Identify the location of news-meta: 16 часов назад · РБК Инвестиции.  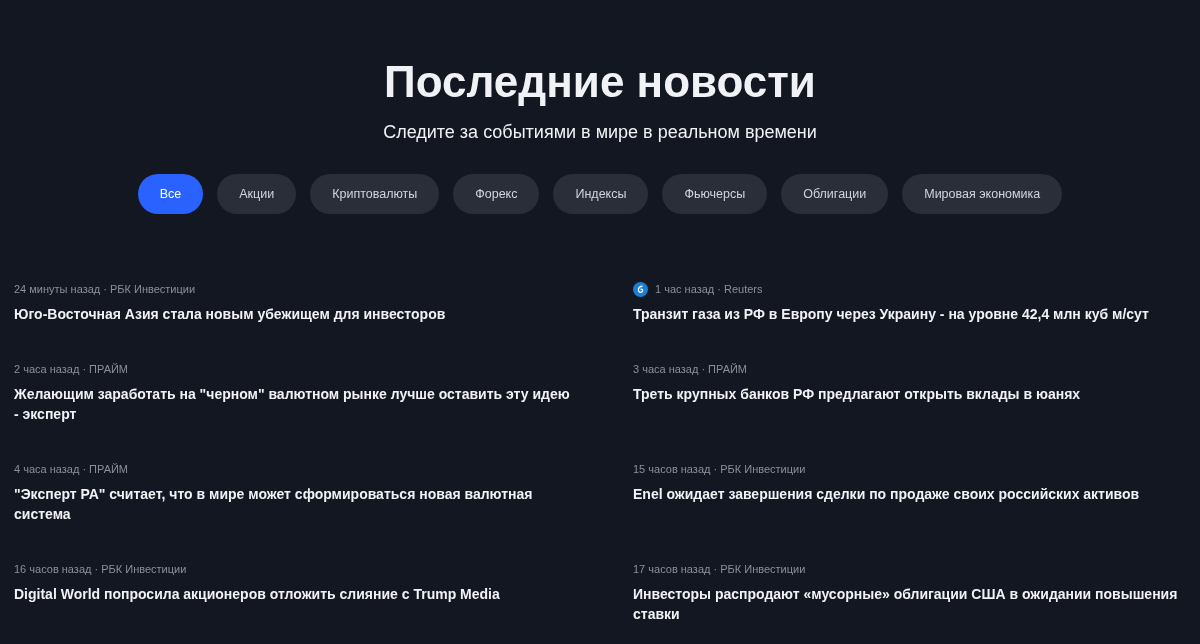
(100, 569).